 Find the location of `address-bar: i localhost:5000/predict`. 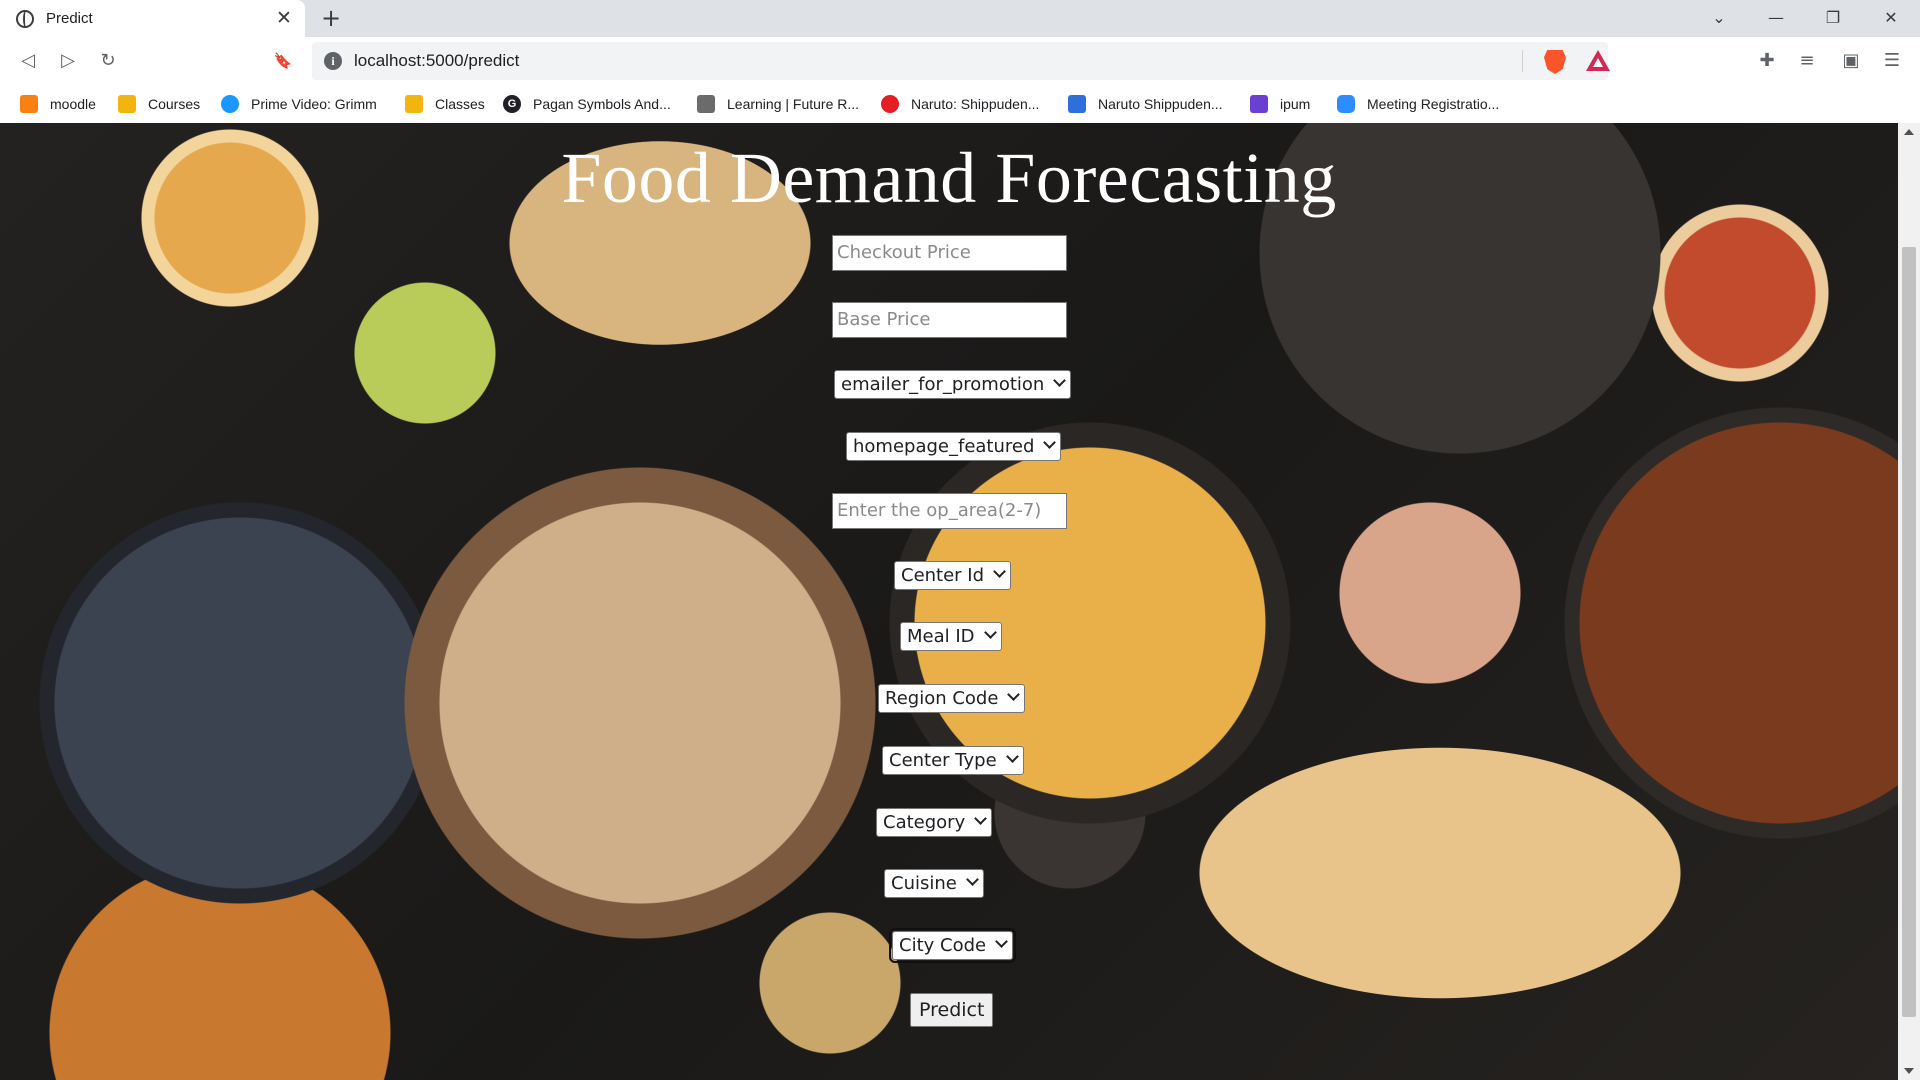

address-bar: i localhost:5000/predict is located at coordinates (961, 61).